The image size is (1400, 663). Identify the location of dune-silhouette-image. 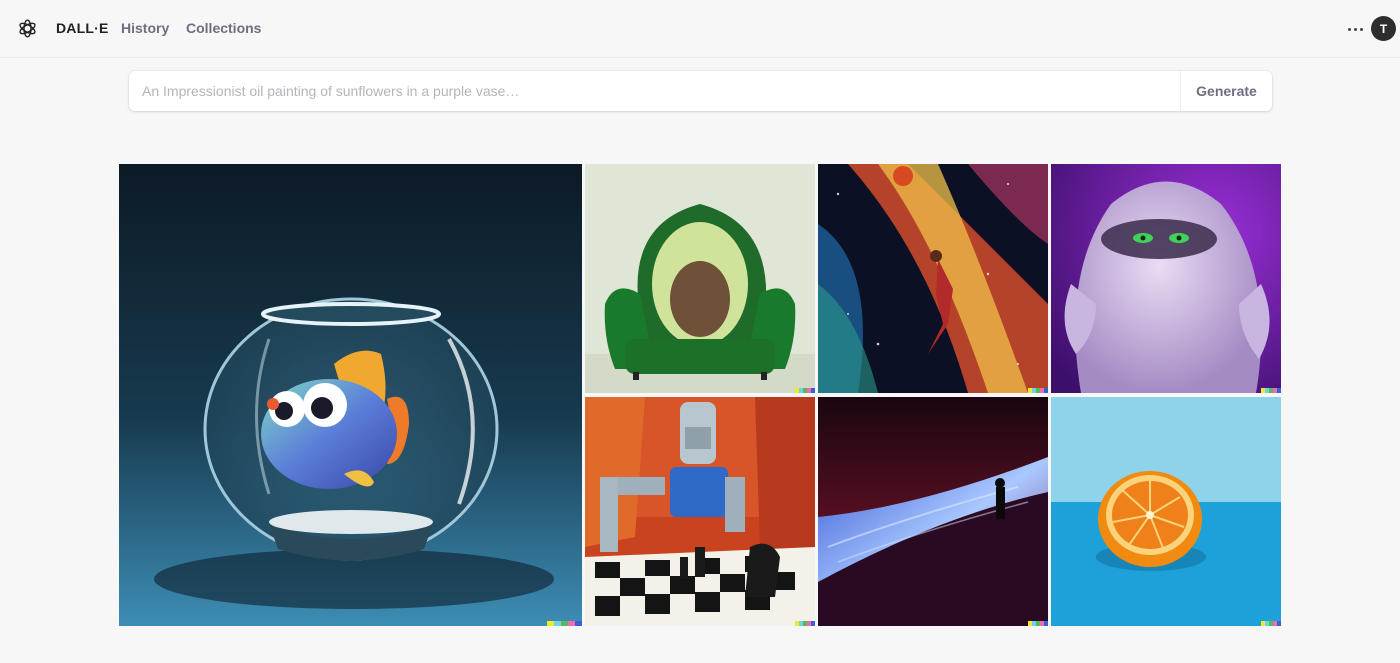
(933, 511).